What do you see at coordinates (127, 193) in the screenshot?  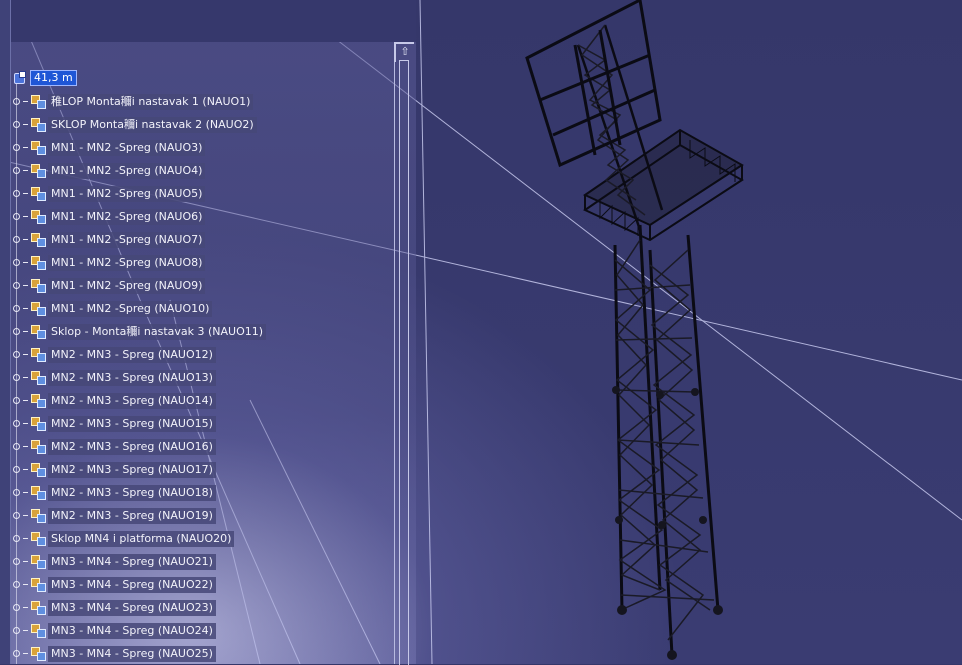 I see `tree-item-label: MN1 - MN2 -Spreg (NAUO5)` at bounding box center [127, 193].